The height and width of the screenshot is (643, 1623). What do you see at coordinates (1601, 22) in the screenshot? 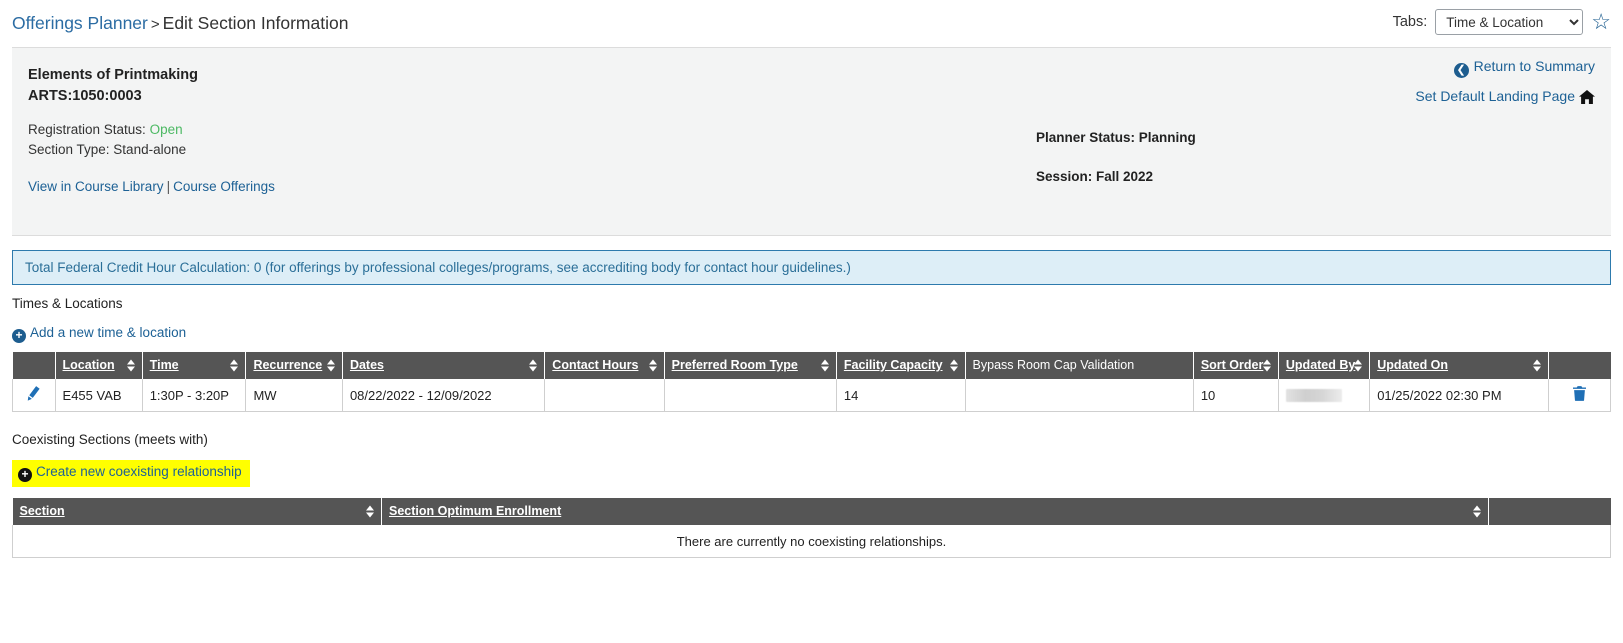
I see `favorite-star-icon: ☆` at bounding box center [1601, 22].